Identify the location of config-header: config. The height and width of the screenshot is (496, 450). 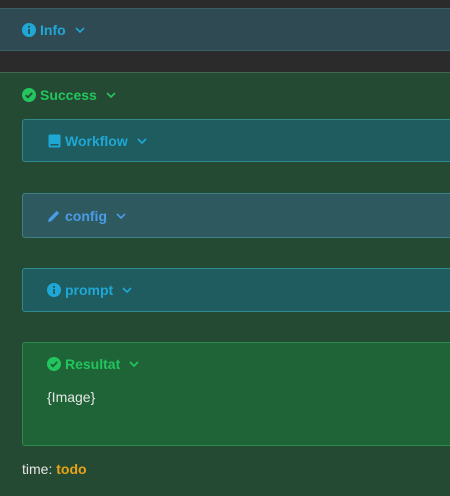
(87, 216).